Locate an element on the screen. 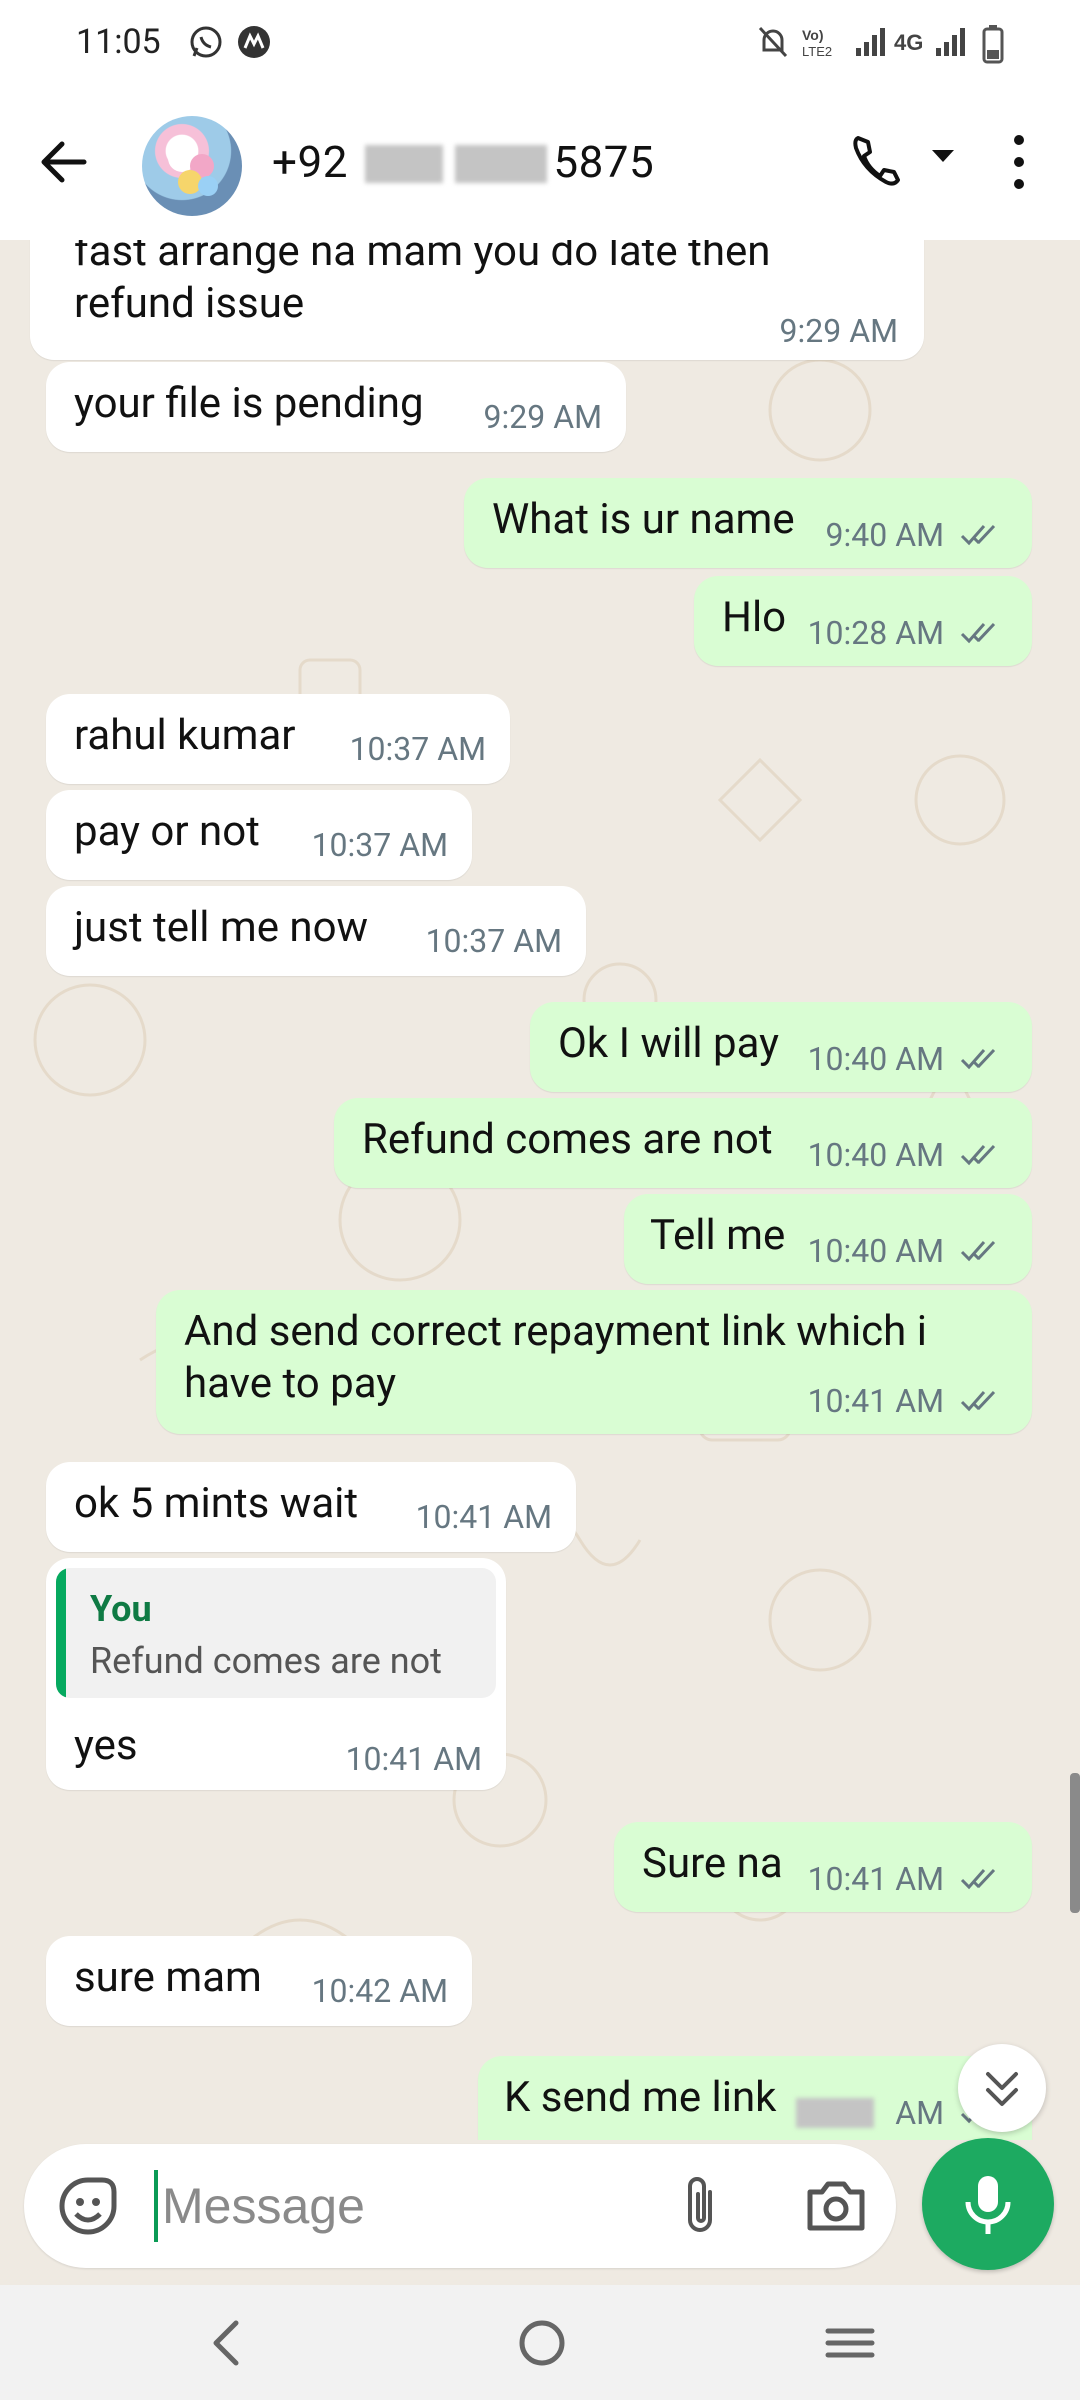  message-incoming: sure mam 10:42 AM is located at coordinates (259, 1981).